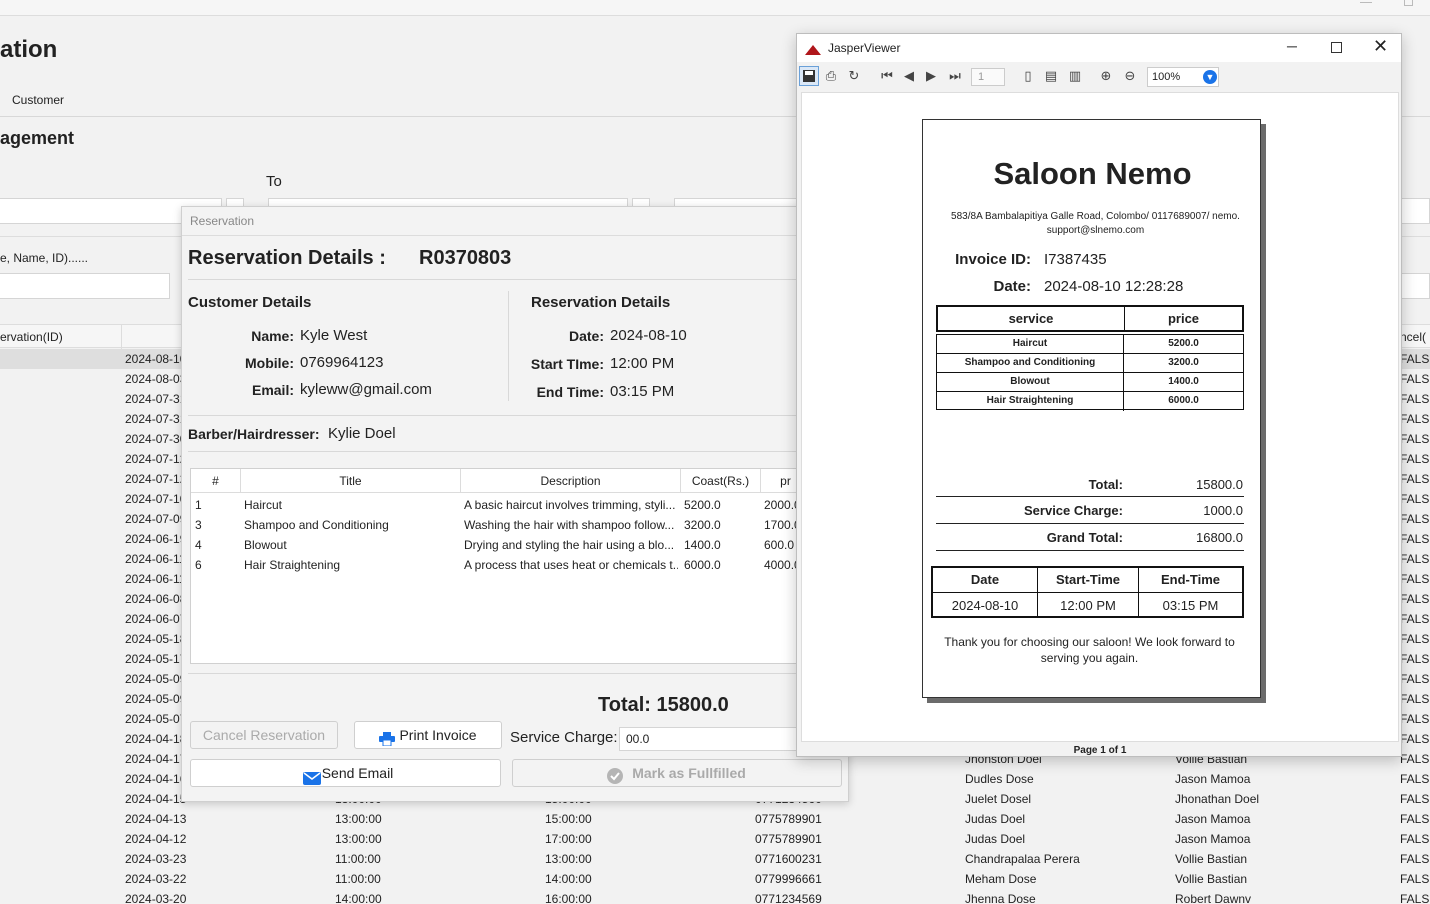 This screenshot has height=904, width=1430. What do you see at coordinates (1106, 76) in the screenshot?
I see `zoom-in-icon: ⊕` at bounding box center [1106, 76].